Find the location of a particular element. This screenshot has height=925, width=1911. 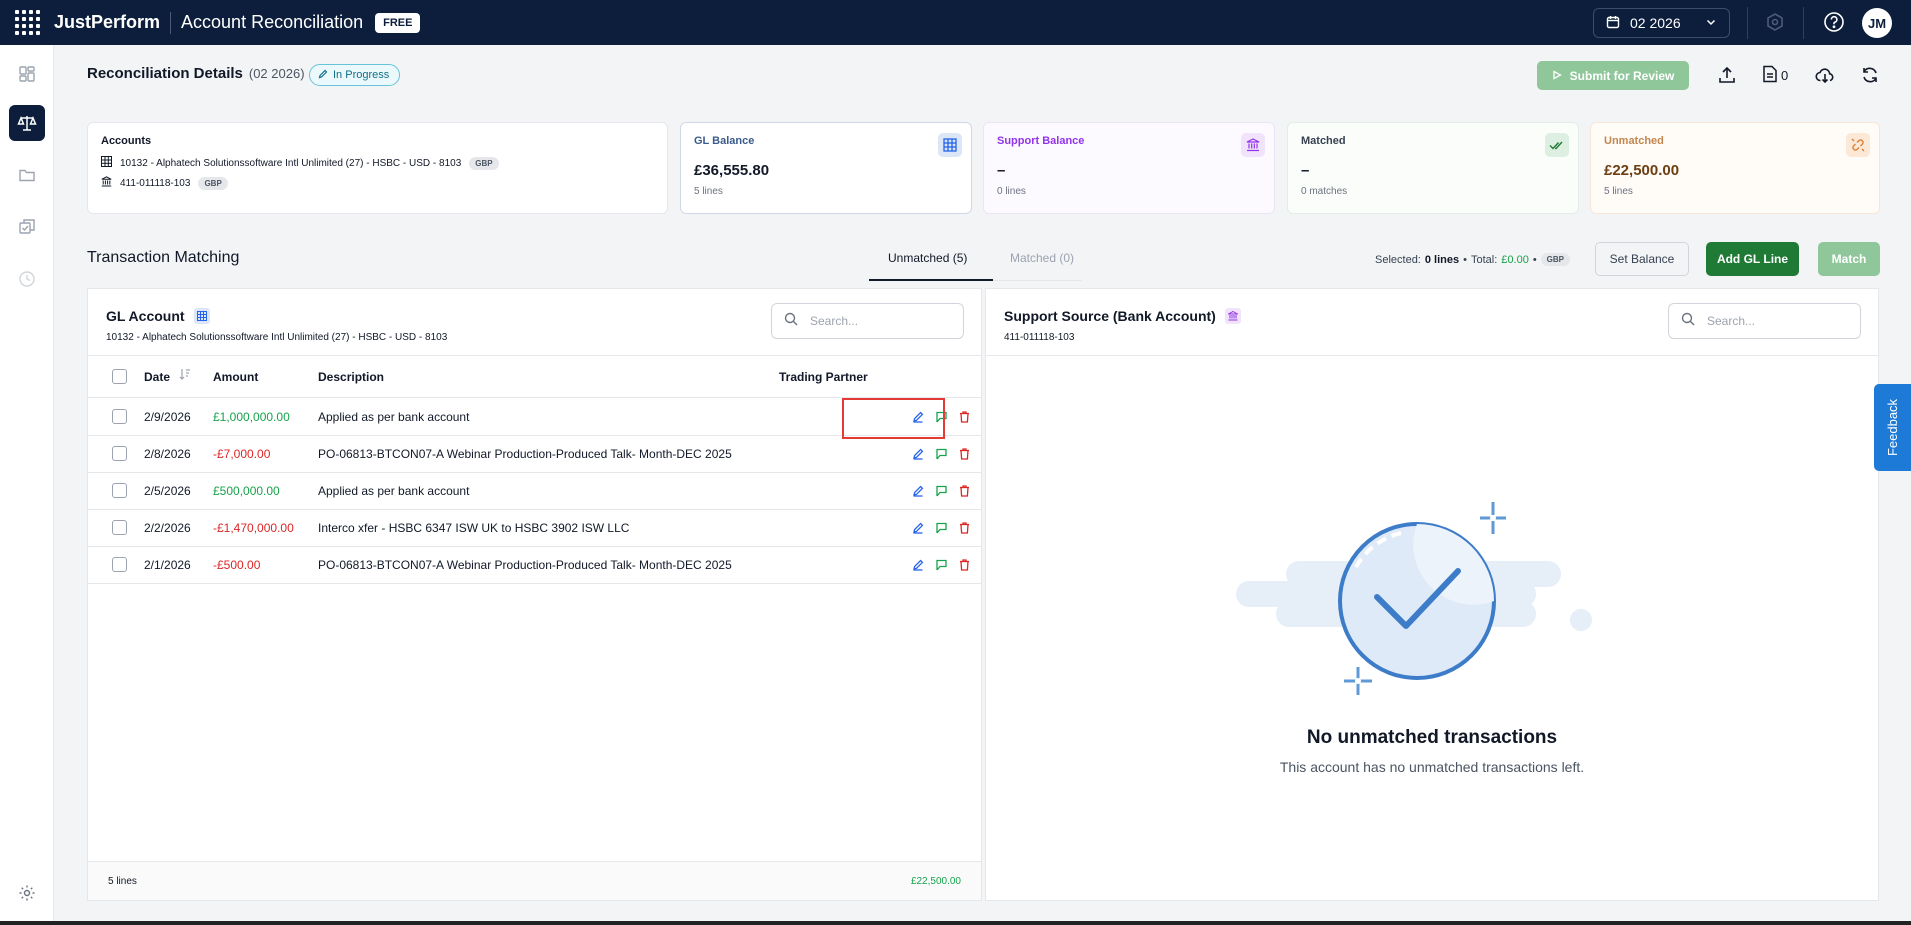

active-tab-indicator is located at coordinates (931, 280).